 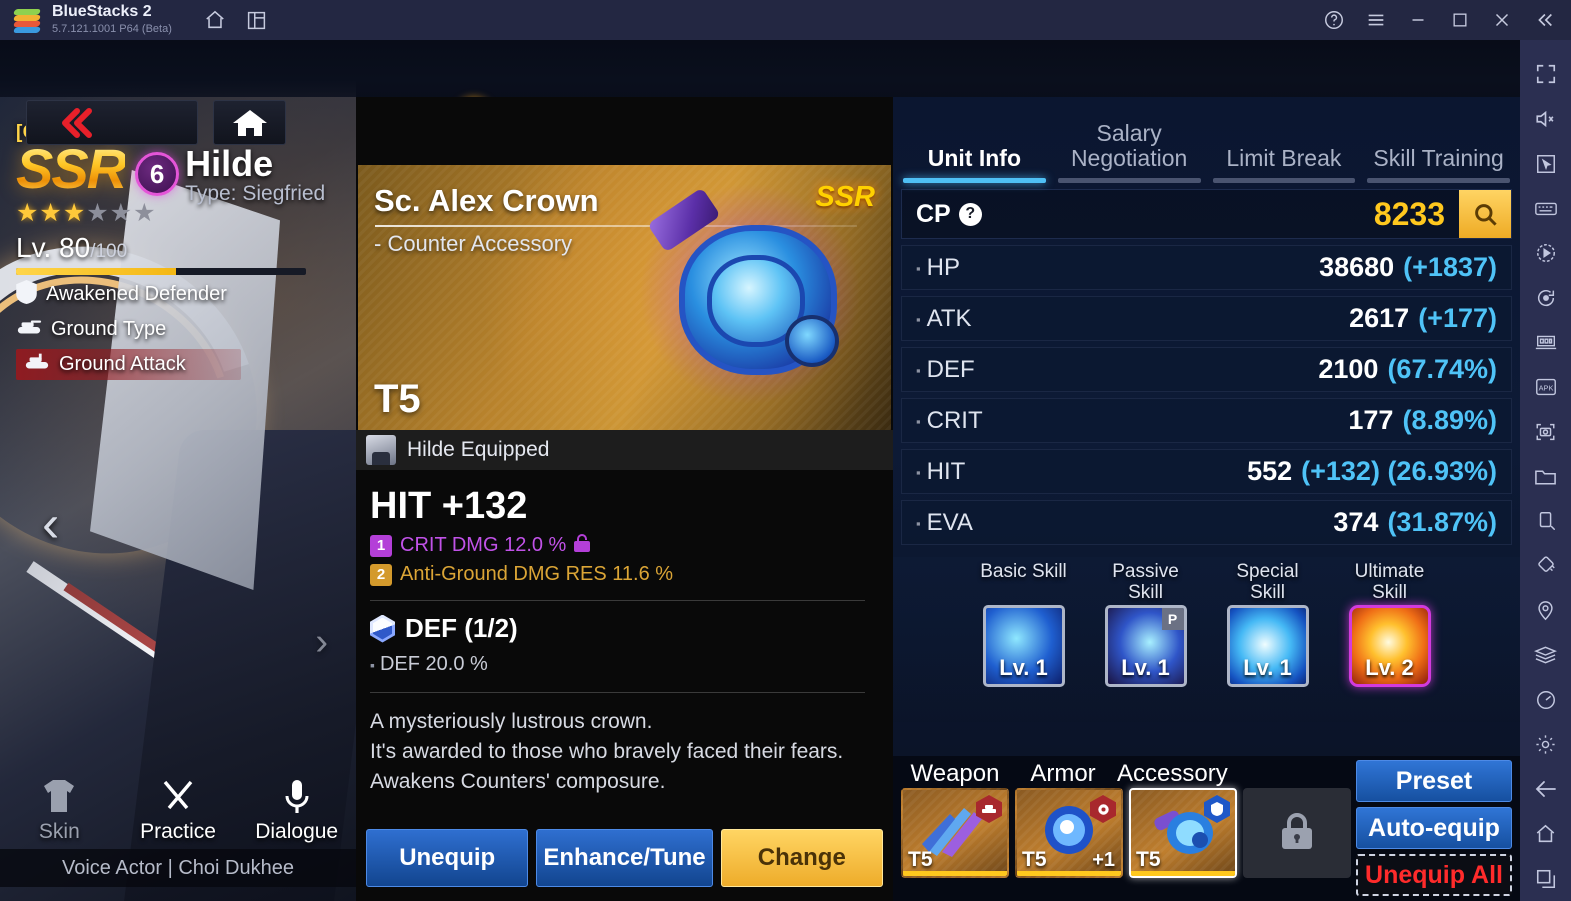 What do you see at coordinates (1183, 833) in the screenshot?
I see `equipment-slot-accessory: T5` at bounding box center [1183, 833].